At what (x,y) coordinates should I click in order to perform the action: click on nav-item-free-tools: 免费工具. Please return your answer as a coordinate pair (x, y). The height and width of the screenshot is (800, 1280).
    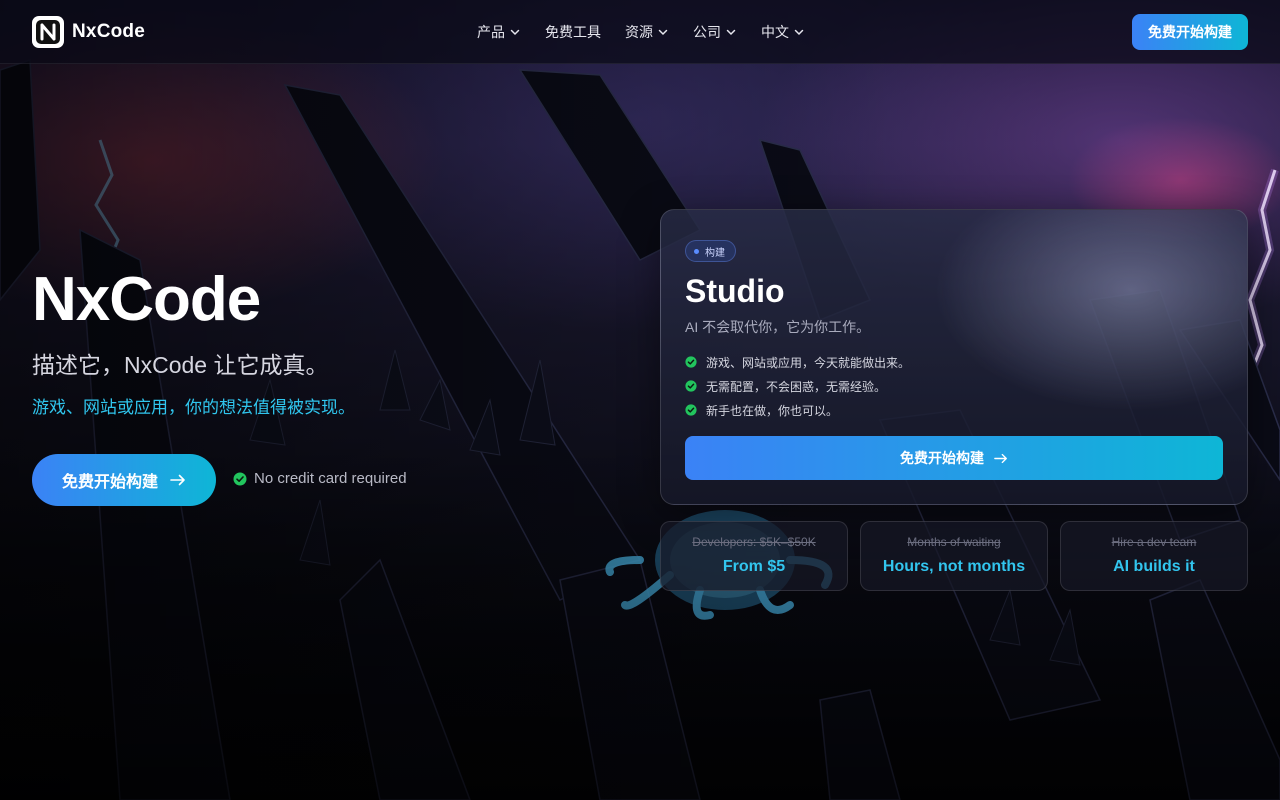
    Looking at the image, I should click on (573, 32).